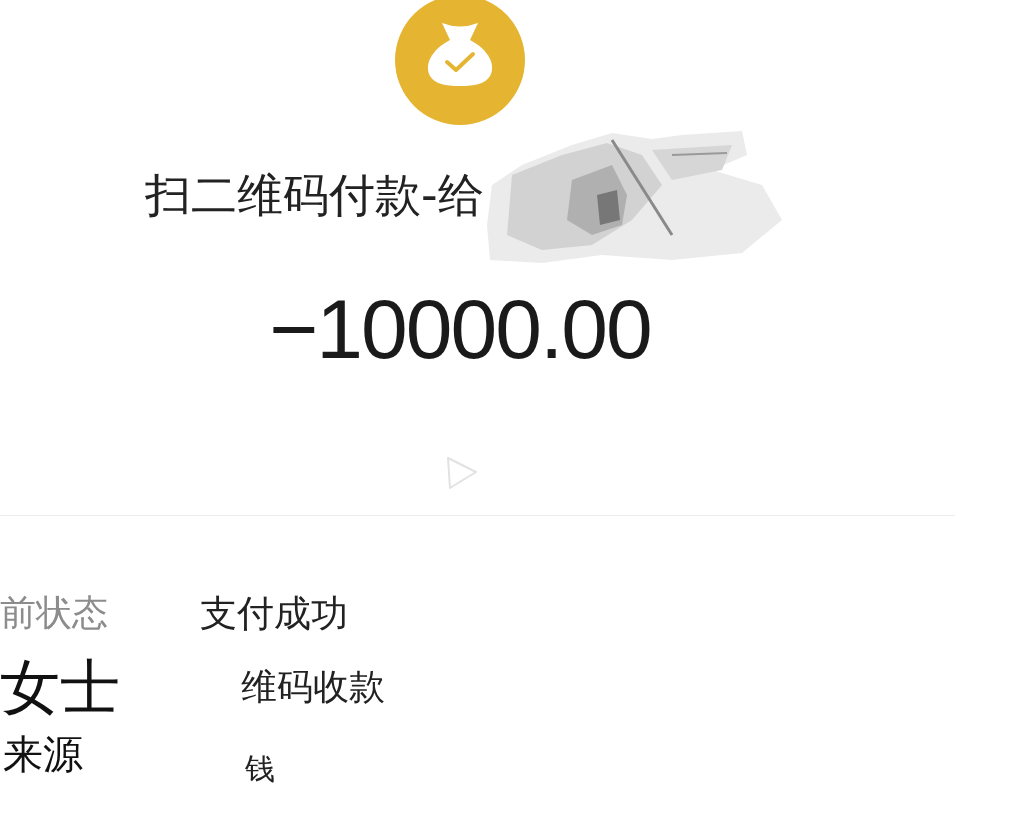 The width and height of the screenshot is (1036, 818). What do you see at coordinates (43, 754) in the screenshot?
I see `detail-label: 来源` at bounding box center [43, 754].